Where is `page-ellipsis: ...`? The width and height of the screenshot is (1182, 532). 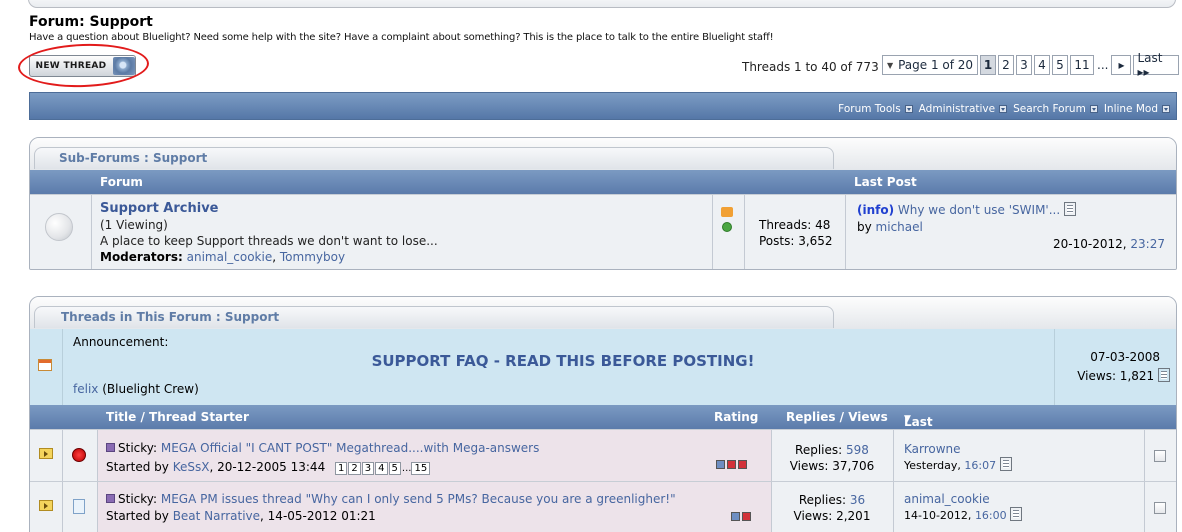
page-ellipsis: ... is located at coordinates (1103, 65).